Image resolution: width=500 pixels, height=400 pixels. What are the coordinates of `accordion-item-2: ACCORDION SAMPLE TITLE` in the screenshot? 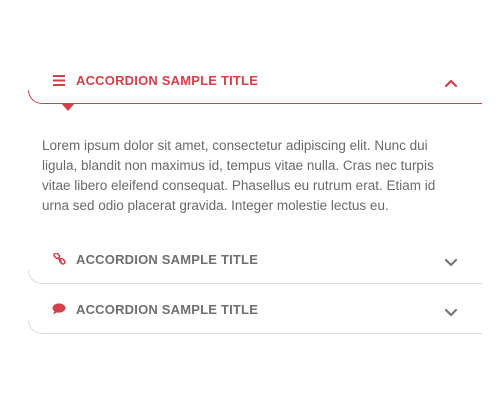 It's located at (255, 259).